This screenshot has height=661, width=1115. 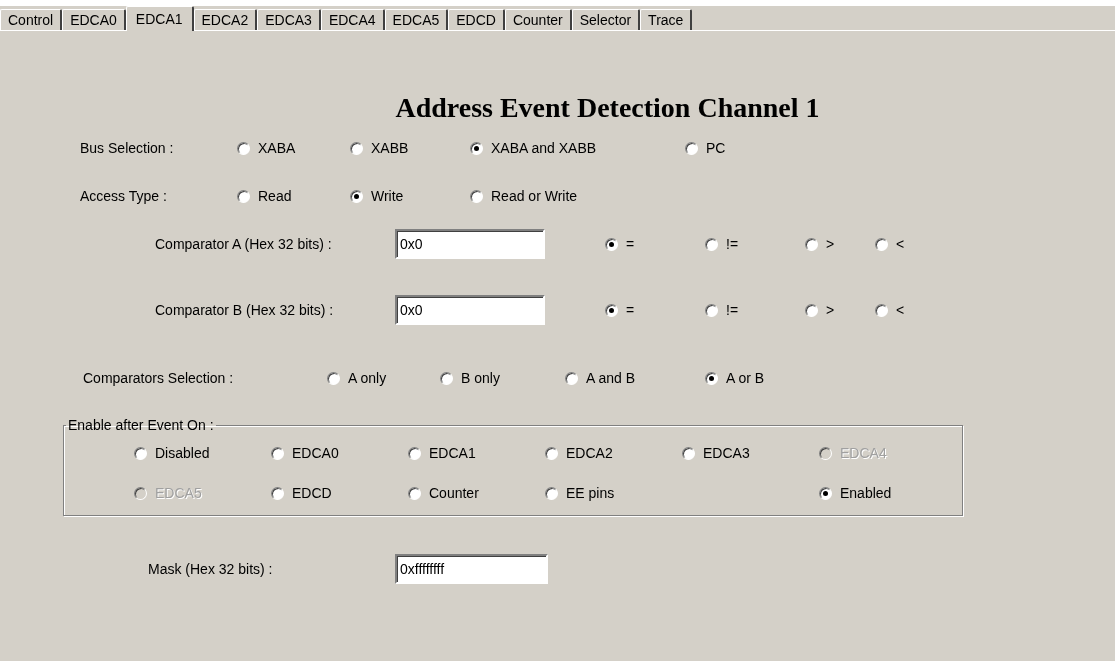 What do you see at coordinates (416, 19) in the screenshot?
I see `tab: EDCA5` at bounding box center [416, 19].